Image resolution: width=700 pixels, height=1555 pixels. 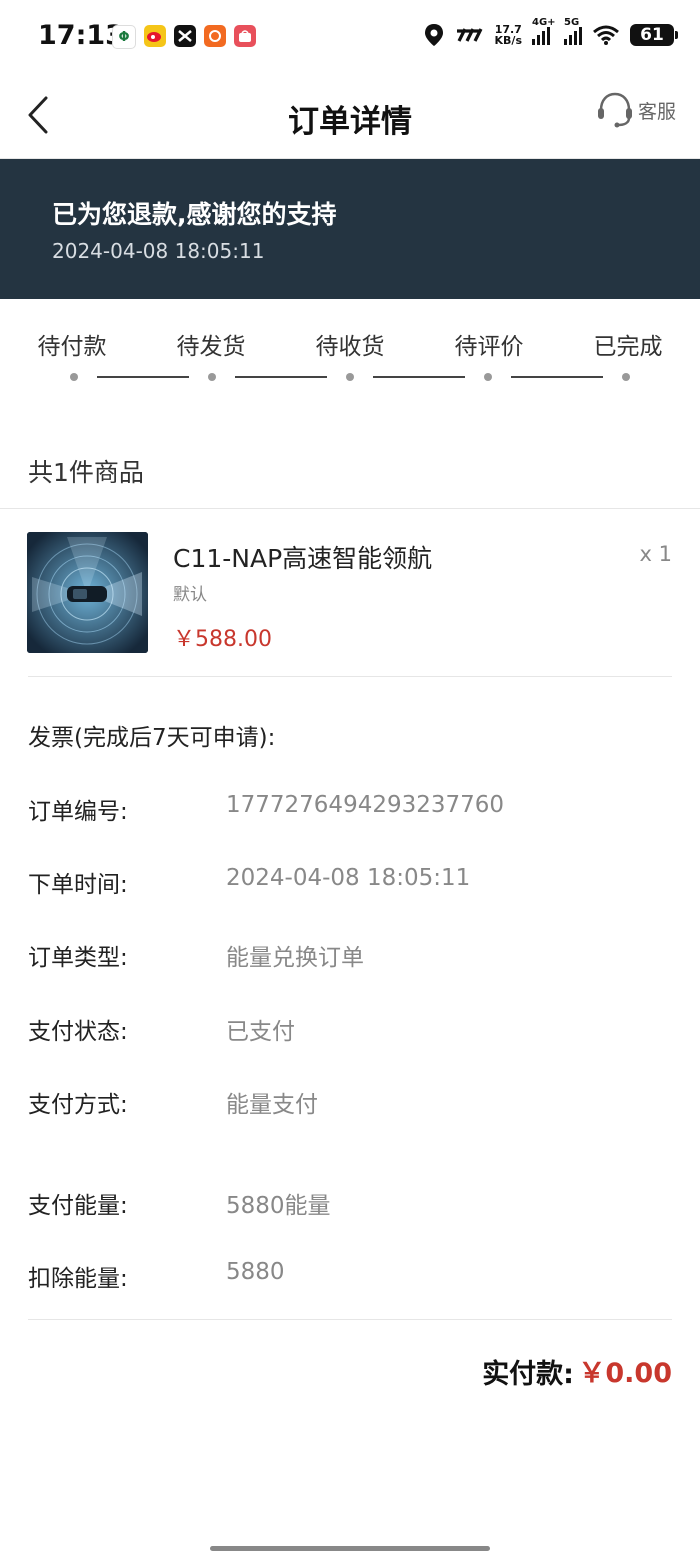 What do you see at coordinates (544, 22) in the screenshot?
I see `signal-1-label: 4G+` at bounding box center [544, 22].